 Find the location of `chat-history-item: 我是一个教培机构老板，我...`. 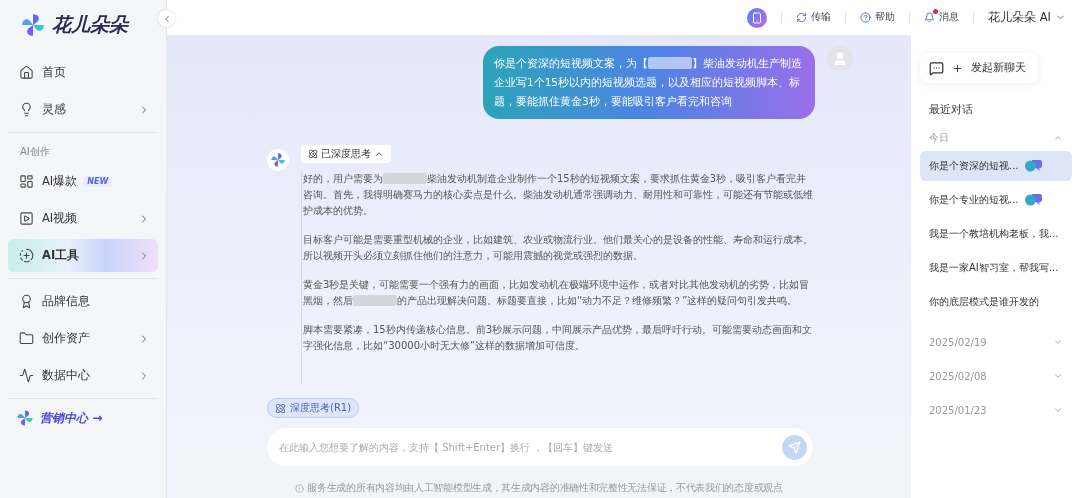

chat-history-item: 我是一个教培机构老板，我... is located at coordinates (996, 234).